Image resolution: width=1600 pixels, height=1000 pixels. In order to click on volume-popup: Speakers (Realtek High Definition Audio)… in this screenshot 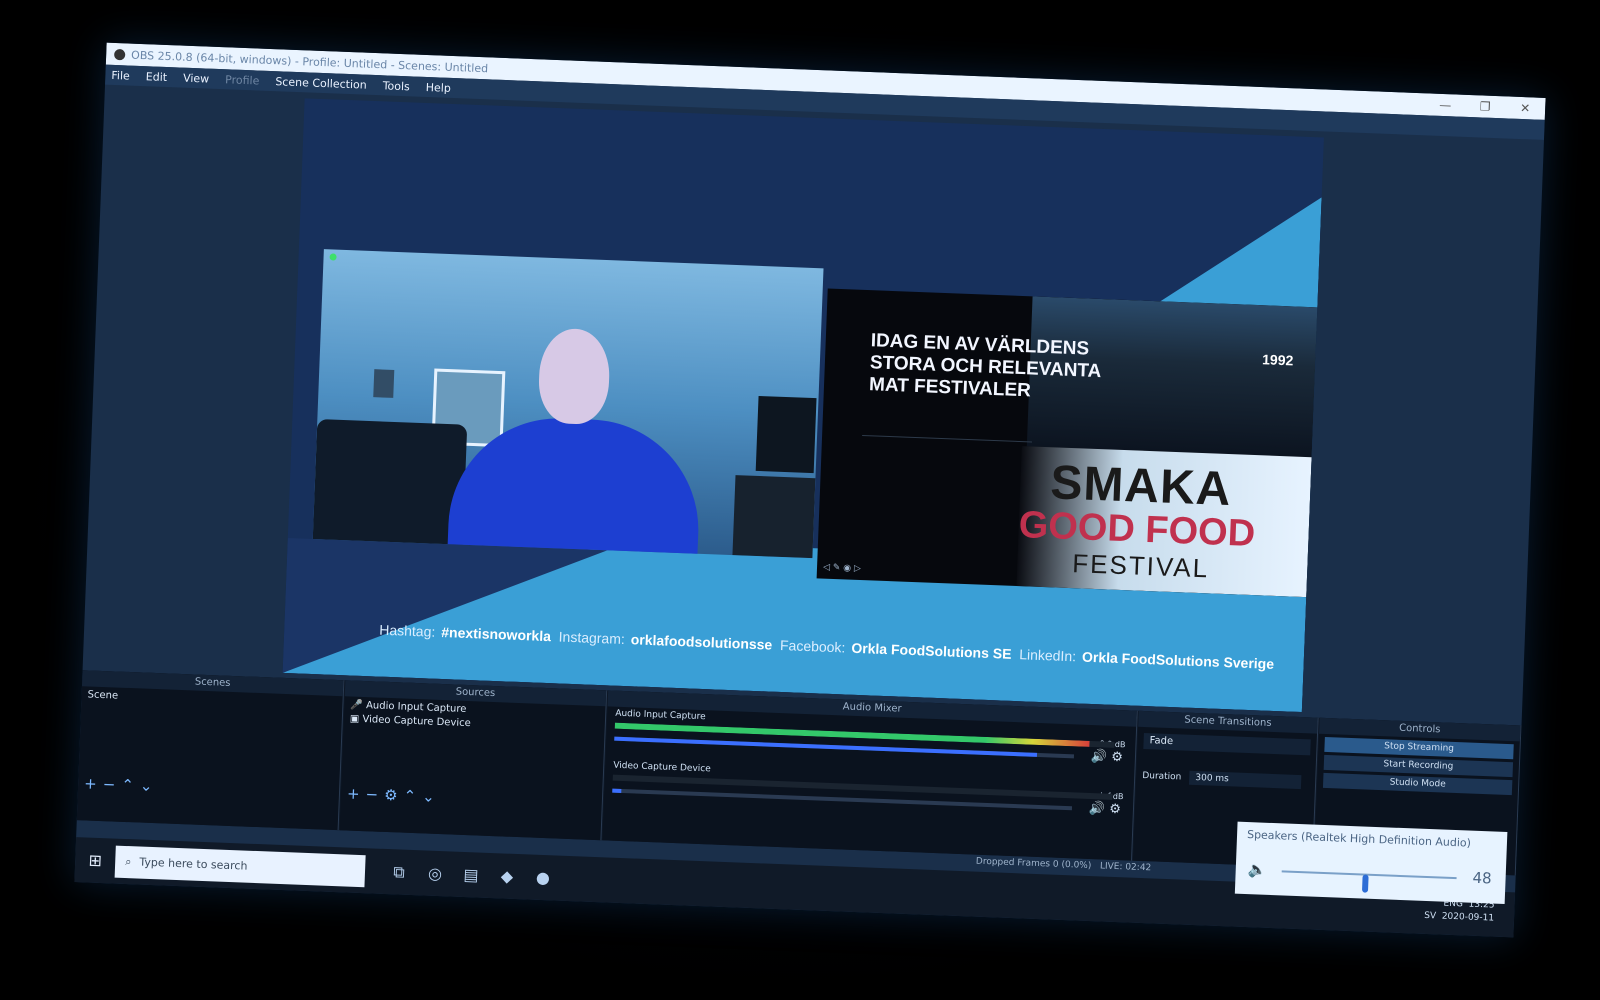, I will do `click(1371, 862)`.